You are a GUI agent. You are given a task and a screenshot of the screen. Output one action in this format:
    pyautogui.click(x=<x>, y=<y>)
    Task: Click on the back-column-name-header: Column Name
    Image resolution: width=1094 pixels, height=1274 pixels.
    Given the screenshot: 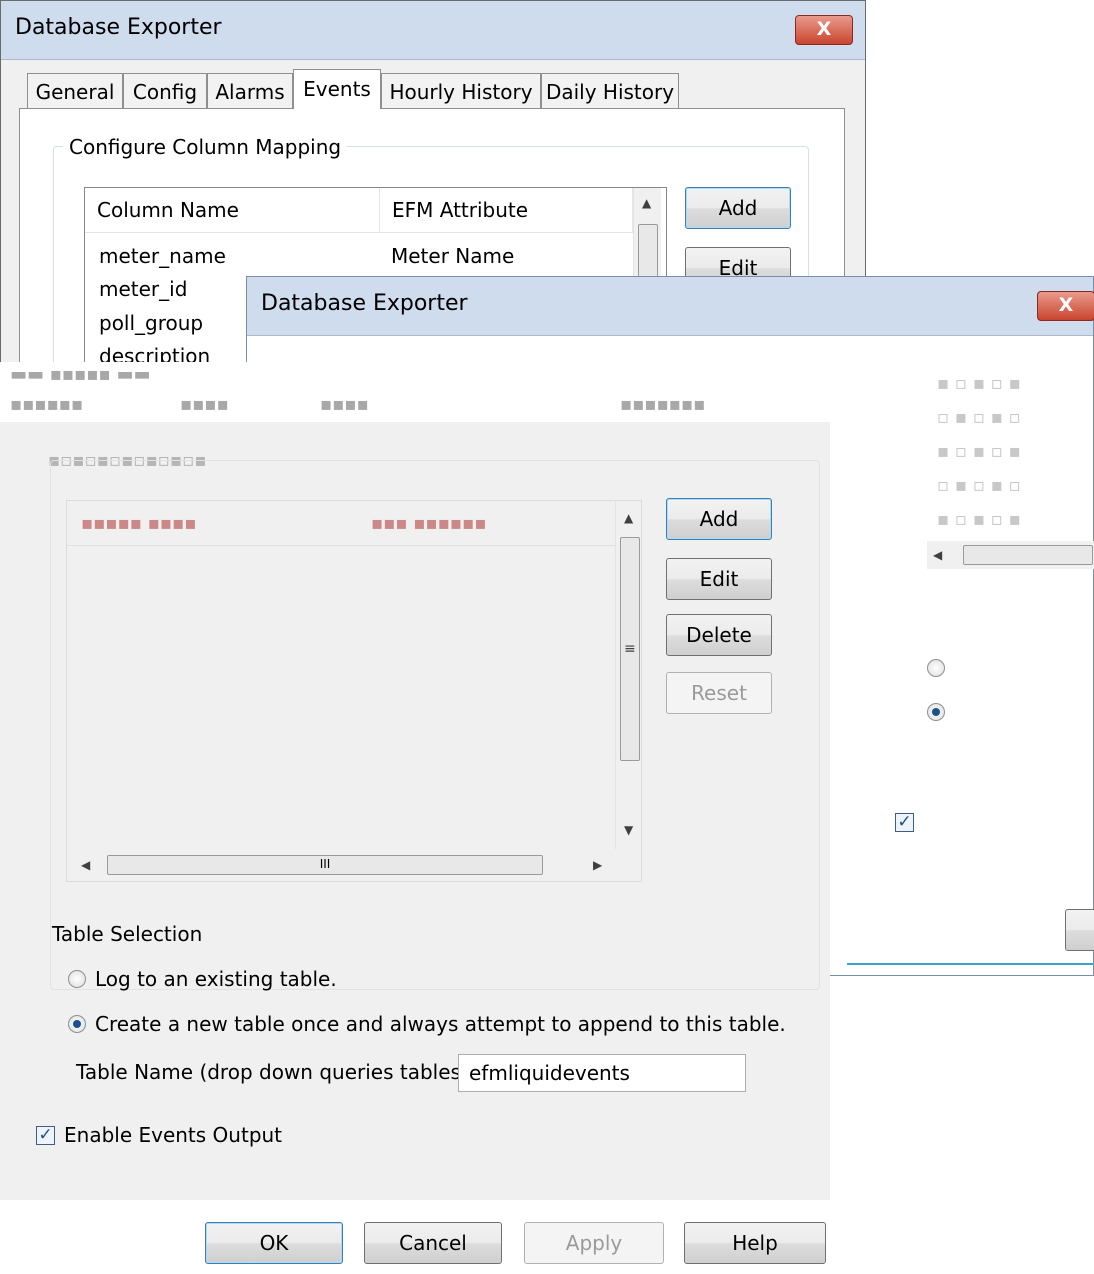 What is the action you would take?
    pyautogui.click(x=232, y=210)
    